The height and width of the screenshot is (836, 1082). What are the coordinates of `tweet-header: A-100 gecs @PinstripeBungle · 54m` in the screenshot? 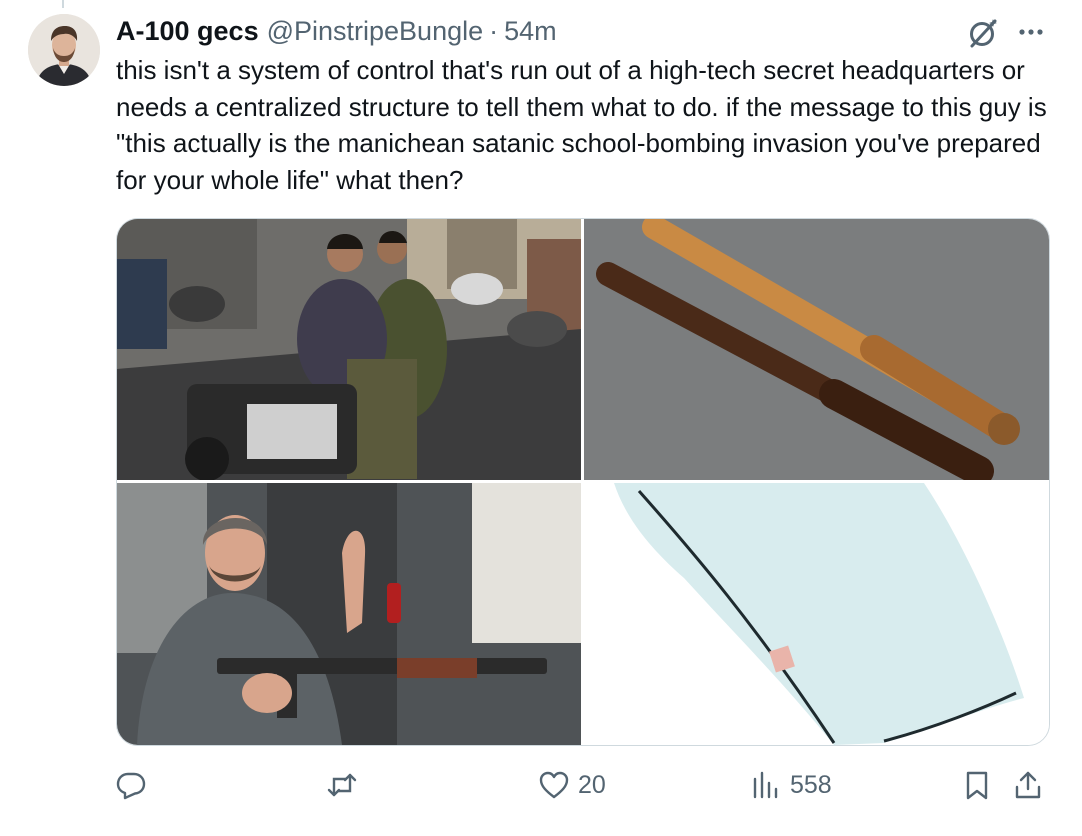 It's located at (336, 31).